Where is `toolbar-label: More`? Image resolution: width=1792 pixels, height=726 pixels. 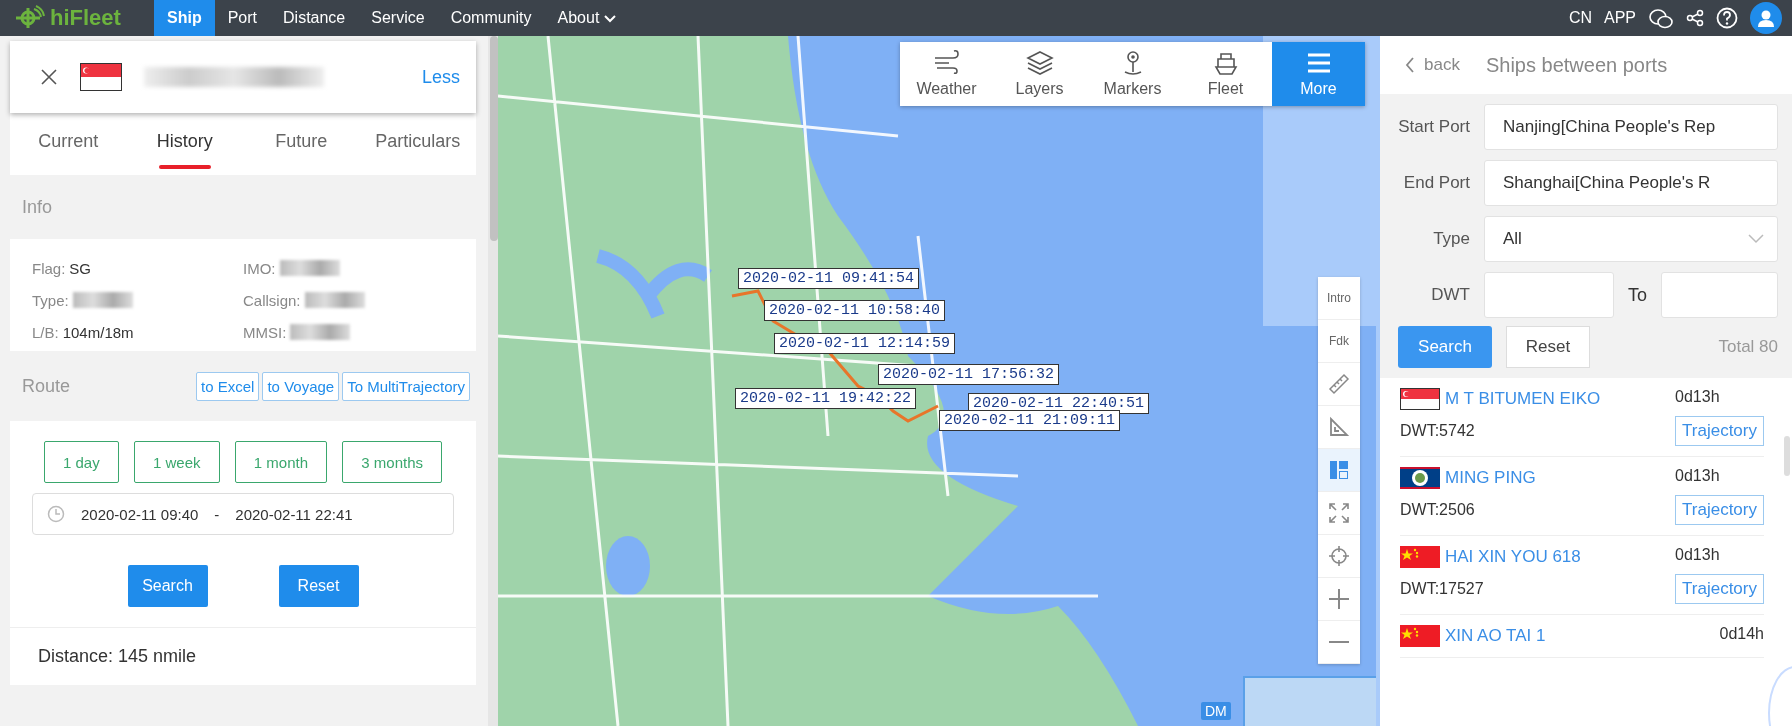
toolbar-label: More is located at coordinates (1318, 89).